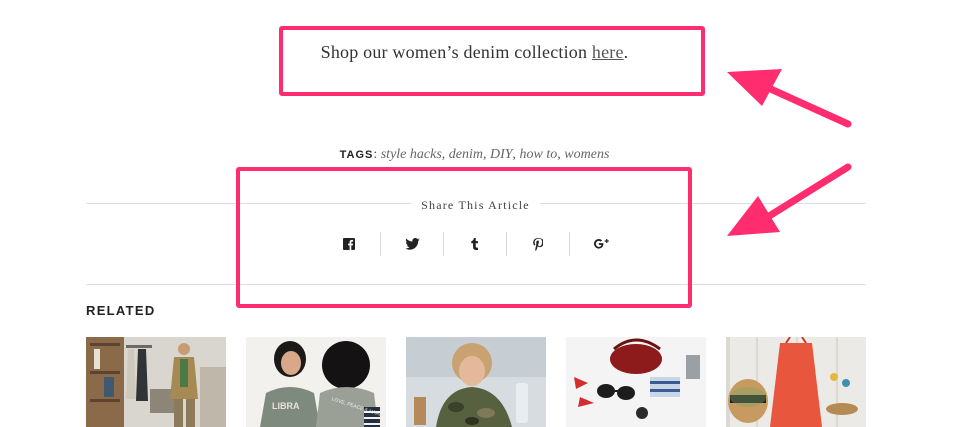 The width and height of the screenshot is (979, 427). Describe the element at coordinates (356, 155) in the screenshot. I see `tags-label: TAGS` at that location.